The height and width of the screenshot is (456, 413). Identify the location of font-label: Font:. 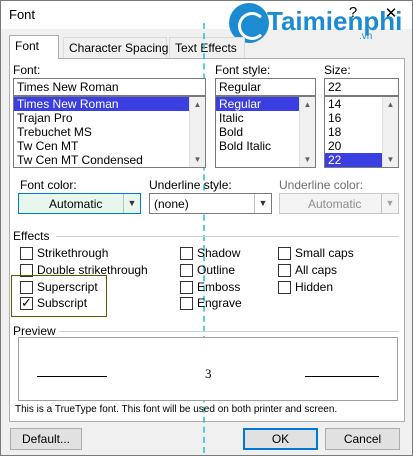
(27, 70).